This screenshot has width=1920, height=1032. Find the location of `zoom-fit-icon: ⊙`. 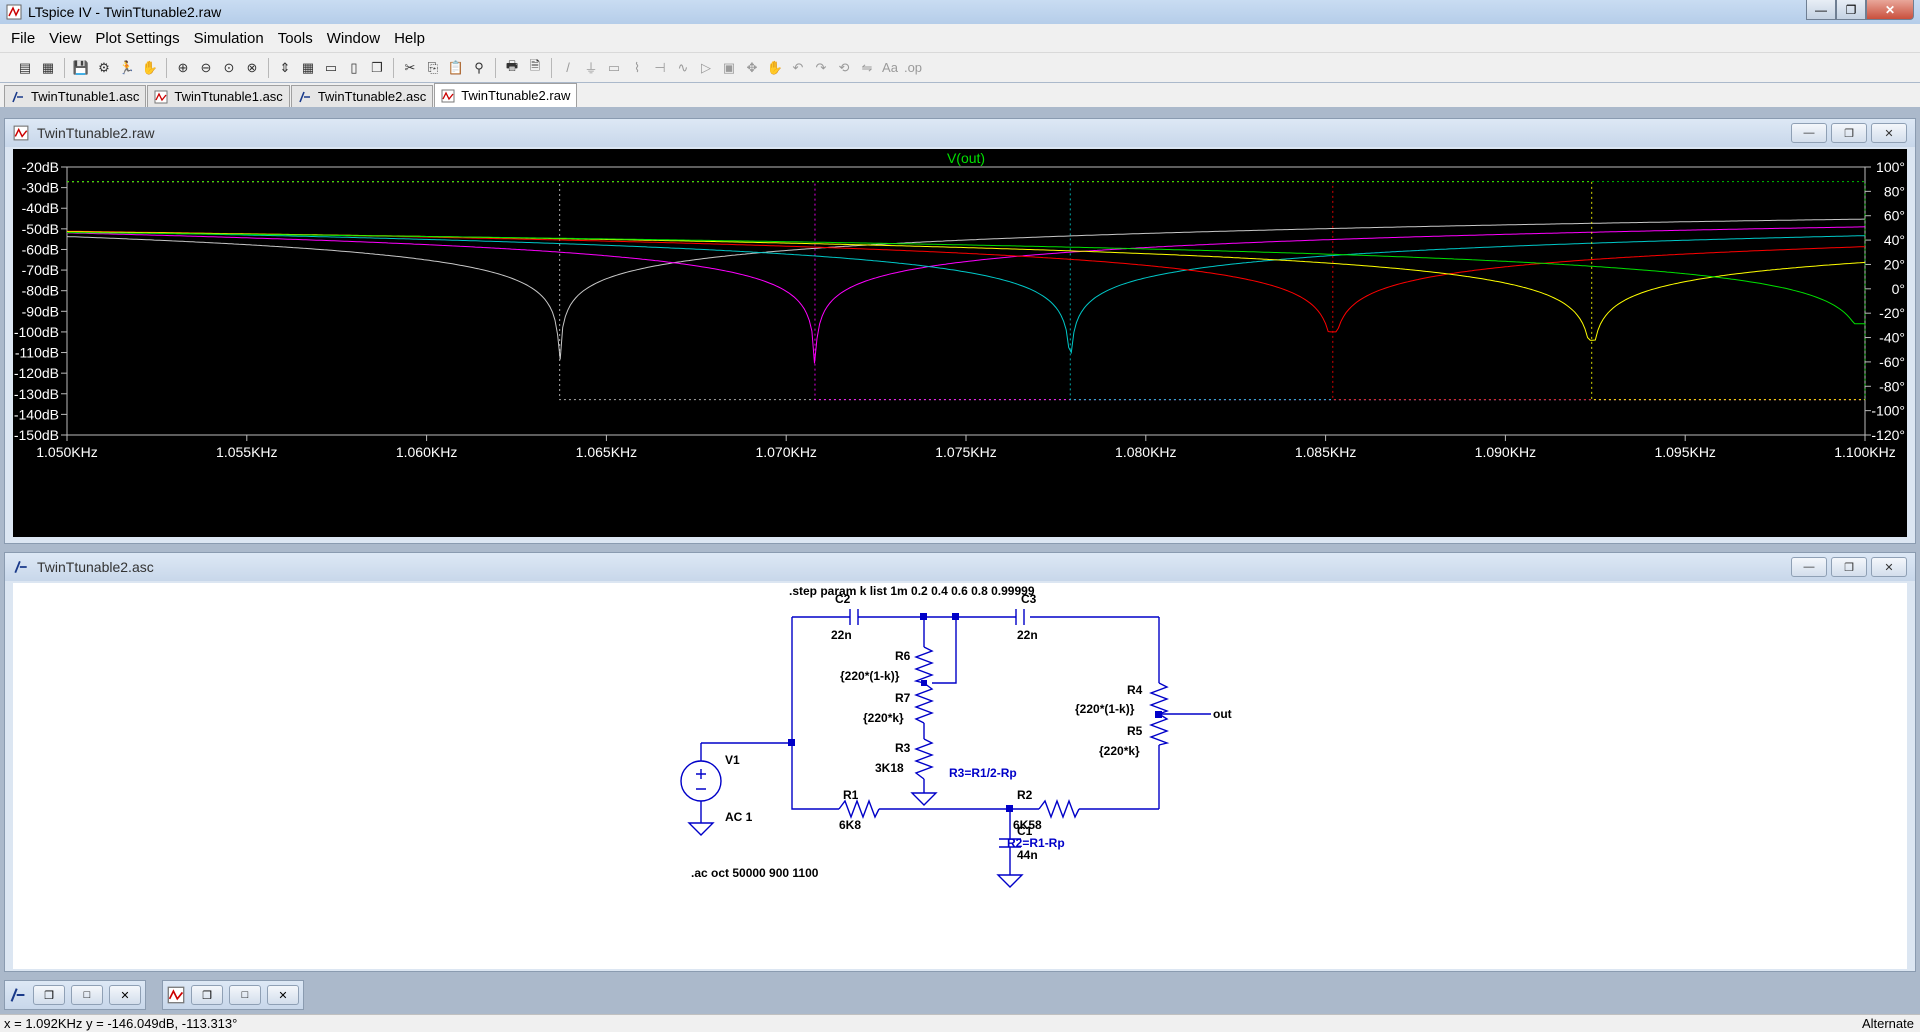

zoom-fit-icon: ⊙ is located at coordinates (229, 68).